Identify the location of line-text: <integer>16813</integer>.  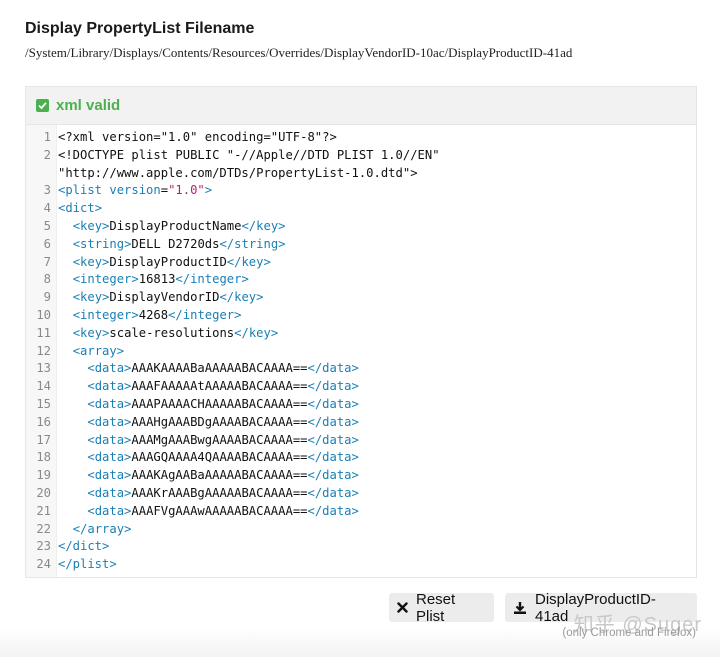
(150, 280).